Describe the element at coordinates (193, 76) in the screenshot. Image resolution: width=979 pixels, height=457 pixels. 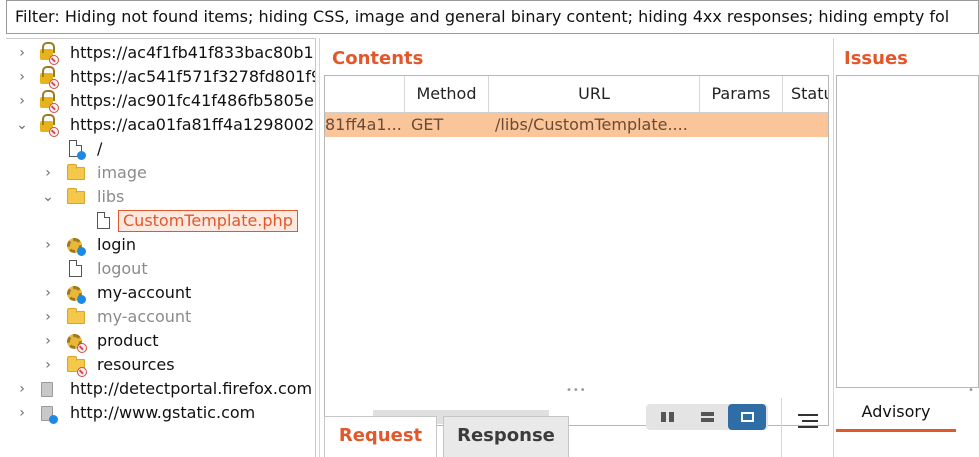
I see `tree-item-label: https://ac541f571f3278fd801f9` at that location.